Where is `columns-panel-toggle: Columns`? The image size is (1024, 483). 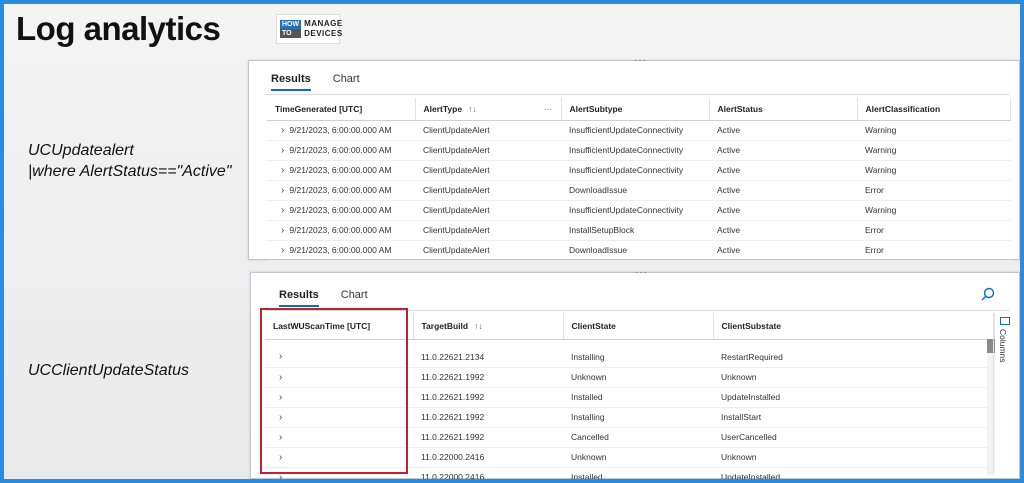
columns-panel-toggle: Columns is located at coordinates (1004, 393).